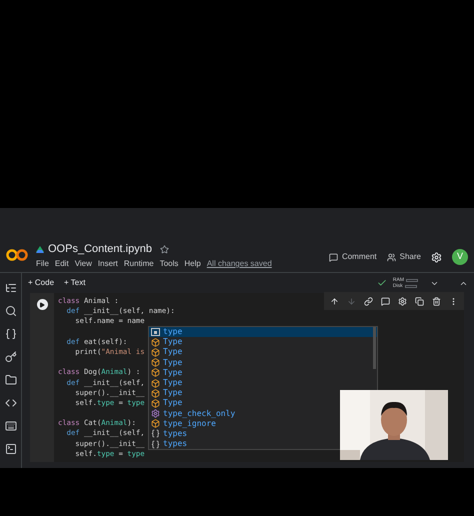 The height and width of the screenshot is (516, 474). Describe the element at coordinates (263, 332) in the screenshot. I see `suggestion-item: type` at that location.